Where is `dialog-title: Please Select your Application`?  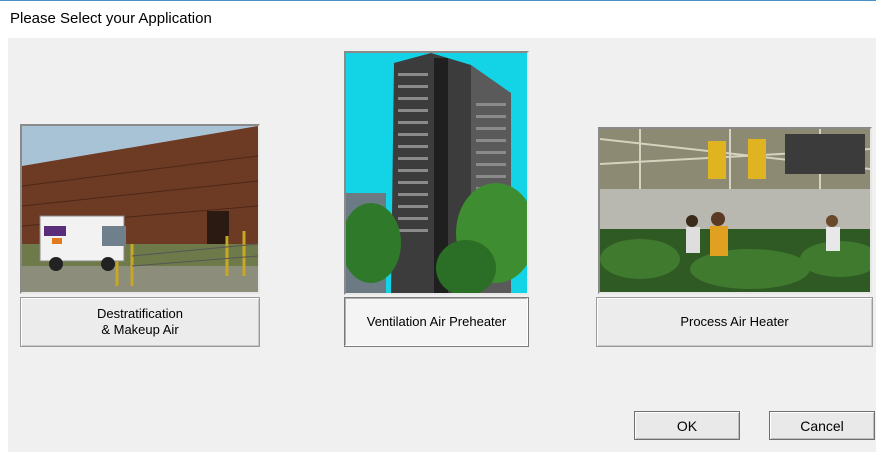
dialog-title: Please Select your Application is located at coordinates (111, 18).